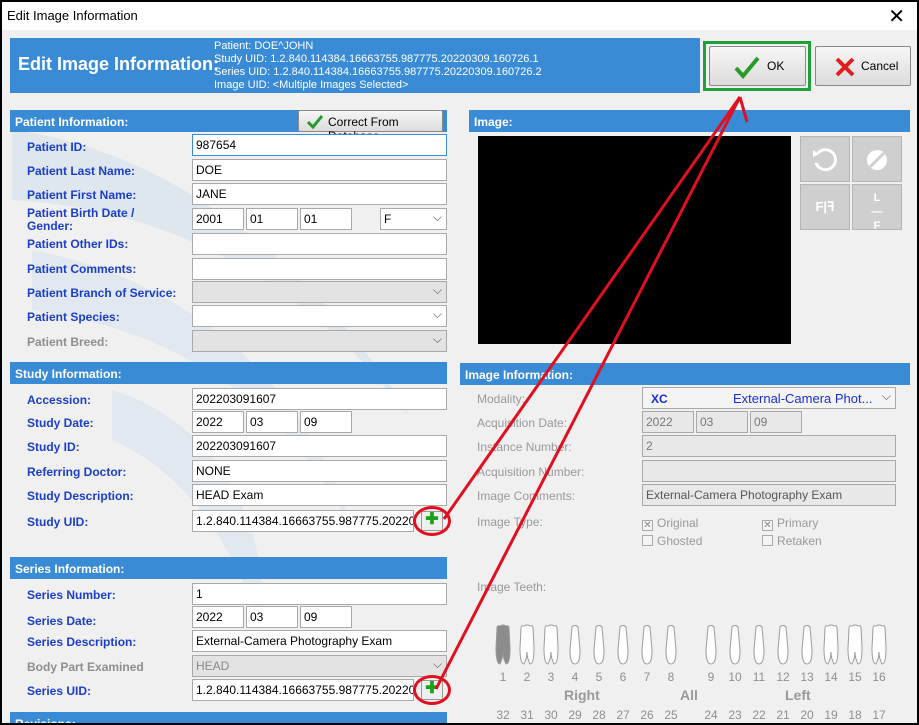 The image size is (919, 725). What do you see at coordinates (319, 145) in the screenshot?
I see `patient-id-input: 987654` at bounding box center [319, 145].